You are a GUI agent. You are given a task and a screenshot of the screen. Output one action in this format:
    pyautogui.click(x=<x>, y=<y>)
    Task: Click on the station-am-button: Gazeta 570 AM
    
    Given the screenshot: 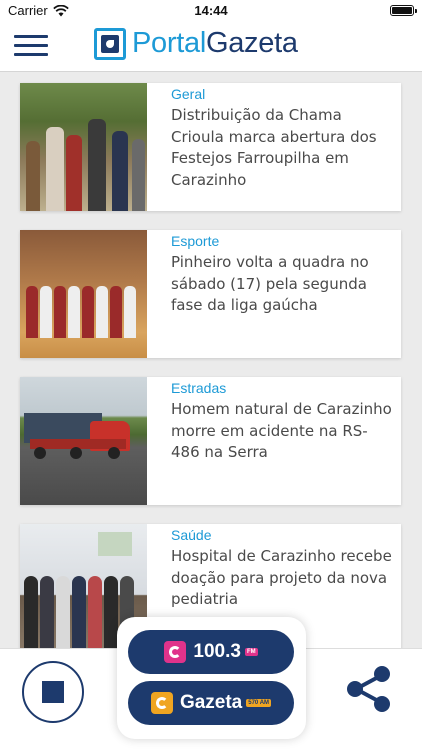 What is the action you would take?
    pyautogui.click(x=211, y=703)
    